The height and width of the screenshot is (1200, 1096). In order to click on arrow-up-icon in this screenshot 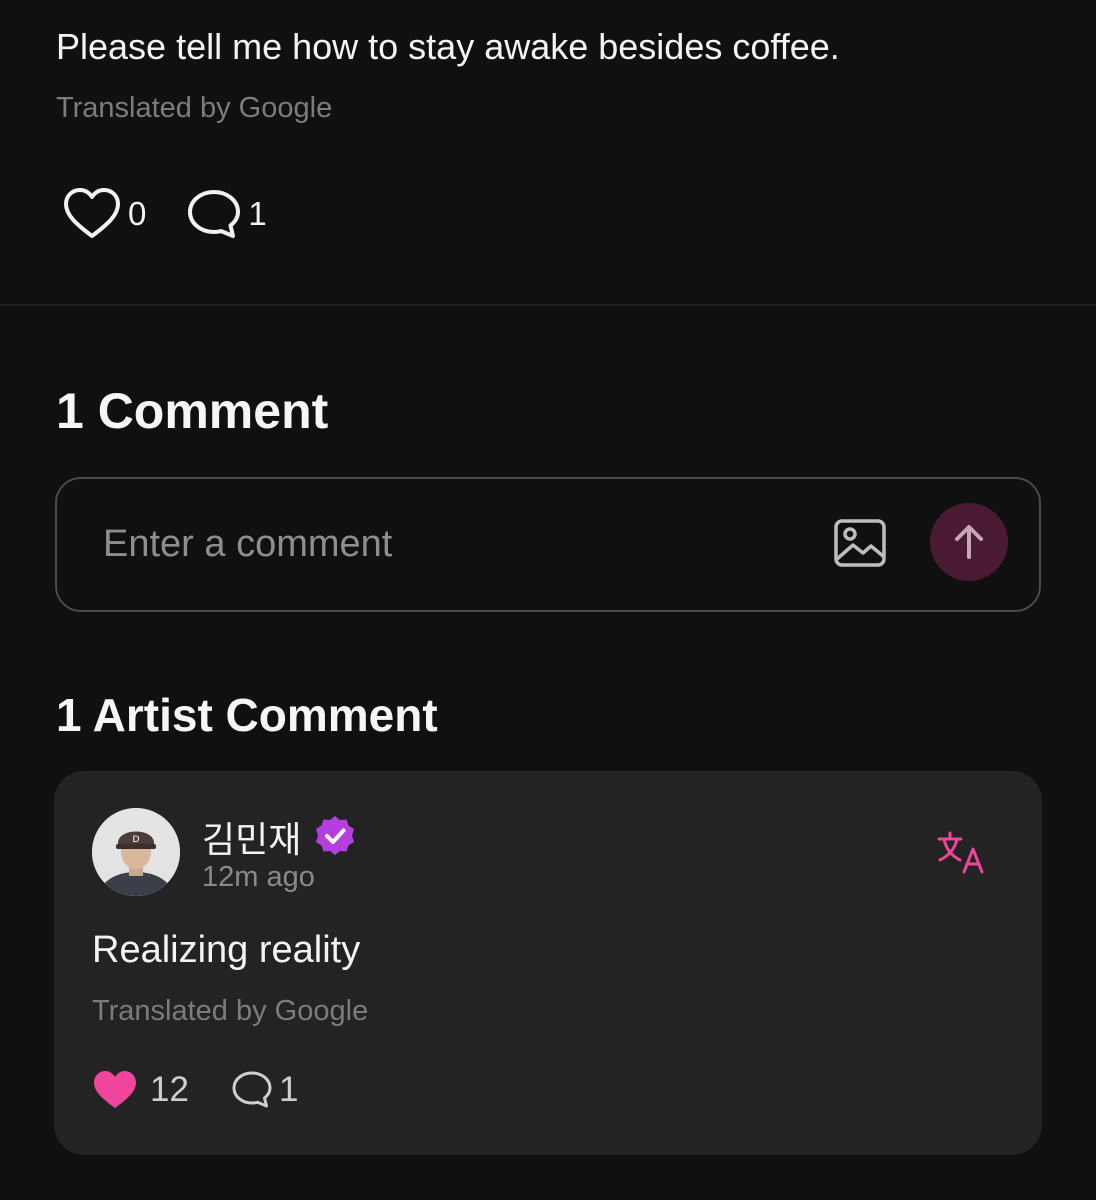, I will do `click(969, 542)`.